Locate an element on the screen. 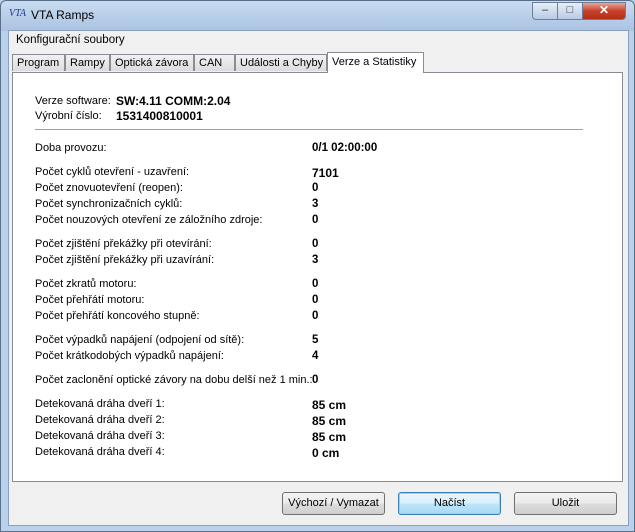  stat-value: 7101 is located at coordinates (325, 173).